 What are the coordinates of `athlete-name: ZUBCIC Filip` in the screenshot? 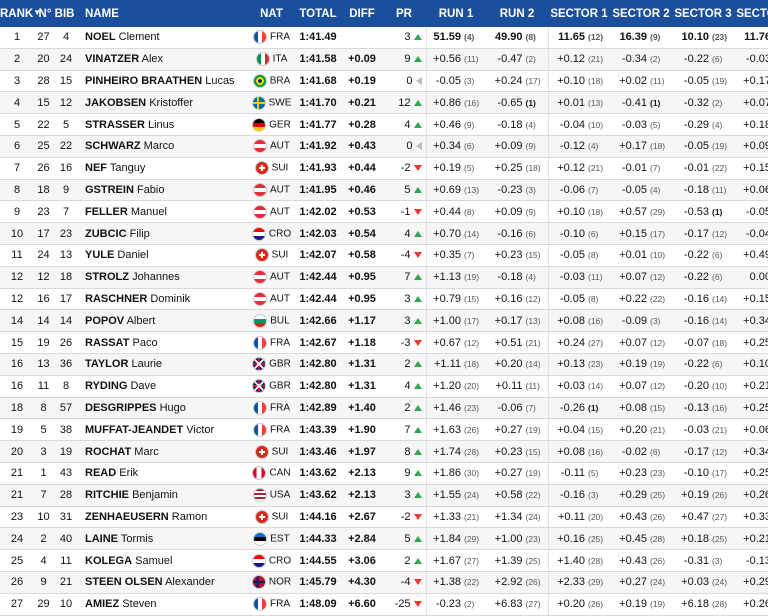 It's located at (164, 233).